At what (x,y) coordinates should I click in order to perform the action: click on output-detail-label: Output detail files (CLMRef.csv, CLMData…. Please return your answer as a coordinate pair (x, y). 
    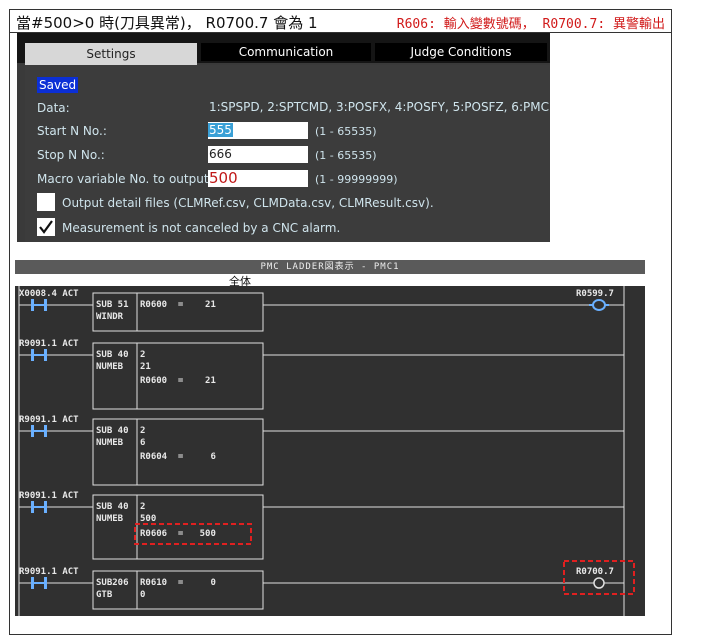
    Looking at the image, I should click on (248, 203).